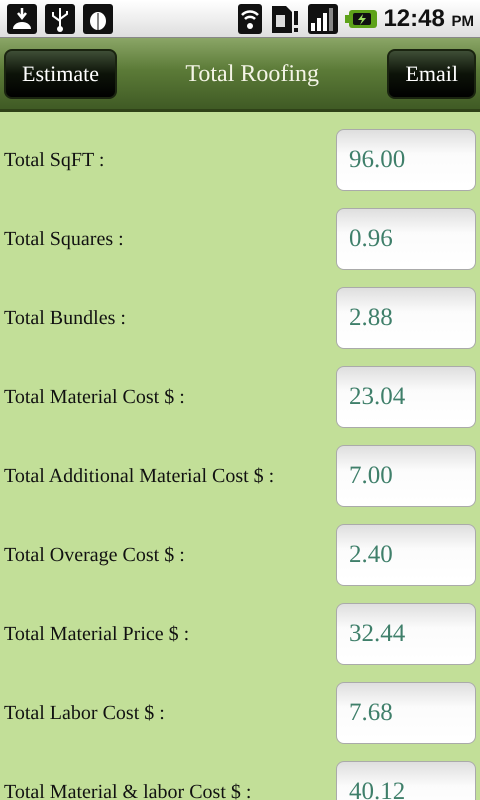  Describe the element at coordinates (406, 633) in the screenshot. I see `value-field: 32.44` at that location.